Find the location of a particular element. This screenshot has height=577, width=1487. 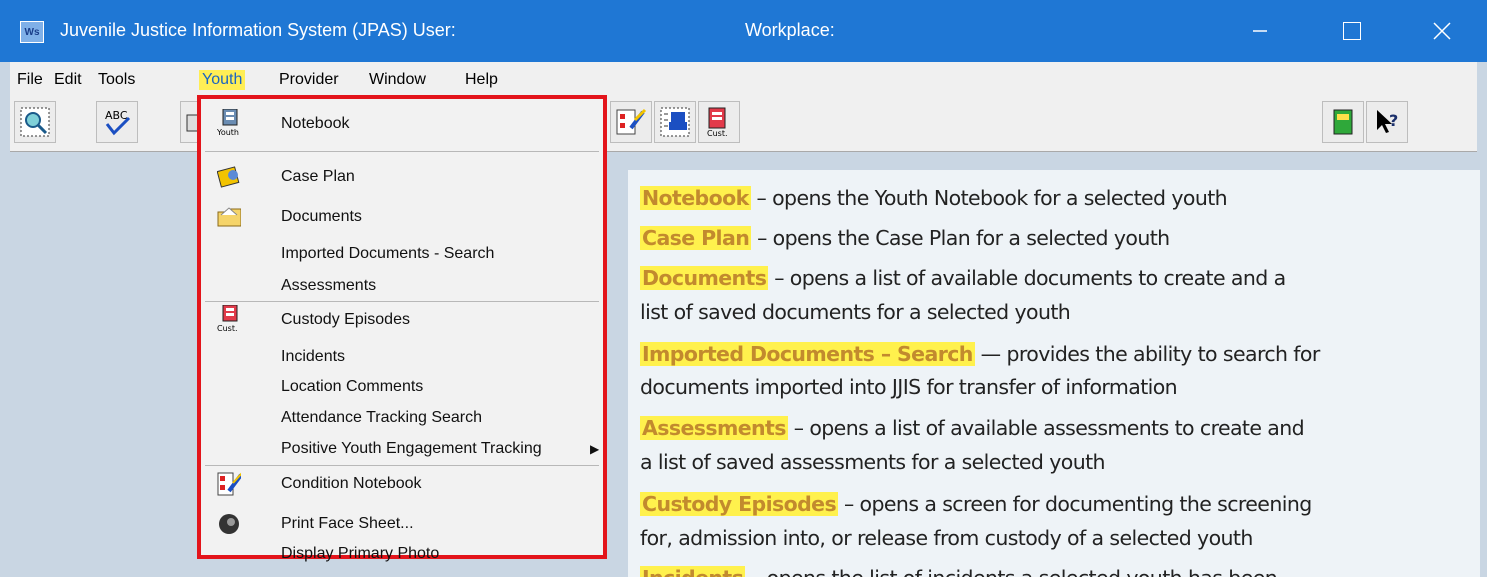

menu-item-positive-youth-engagement-tracking: Positive Youth Engagement Tracking ▶ is located at coordinates (402, 449).